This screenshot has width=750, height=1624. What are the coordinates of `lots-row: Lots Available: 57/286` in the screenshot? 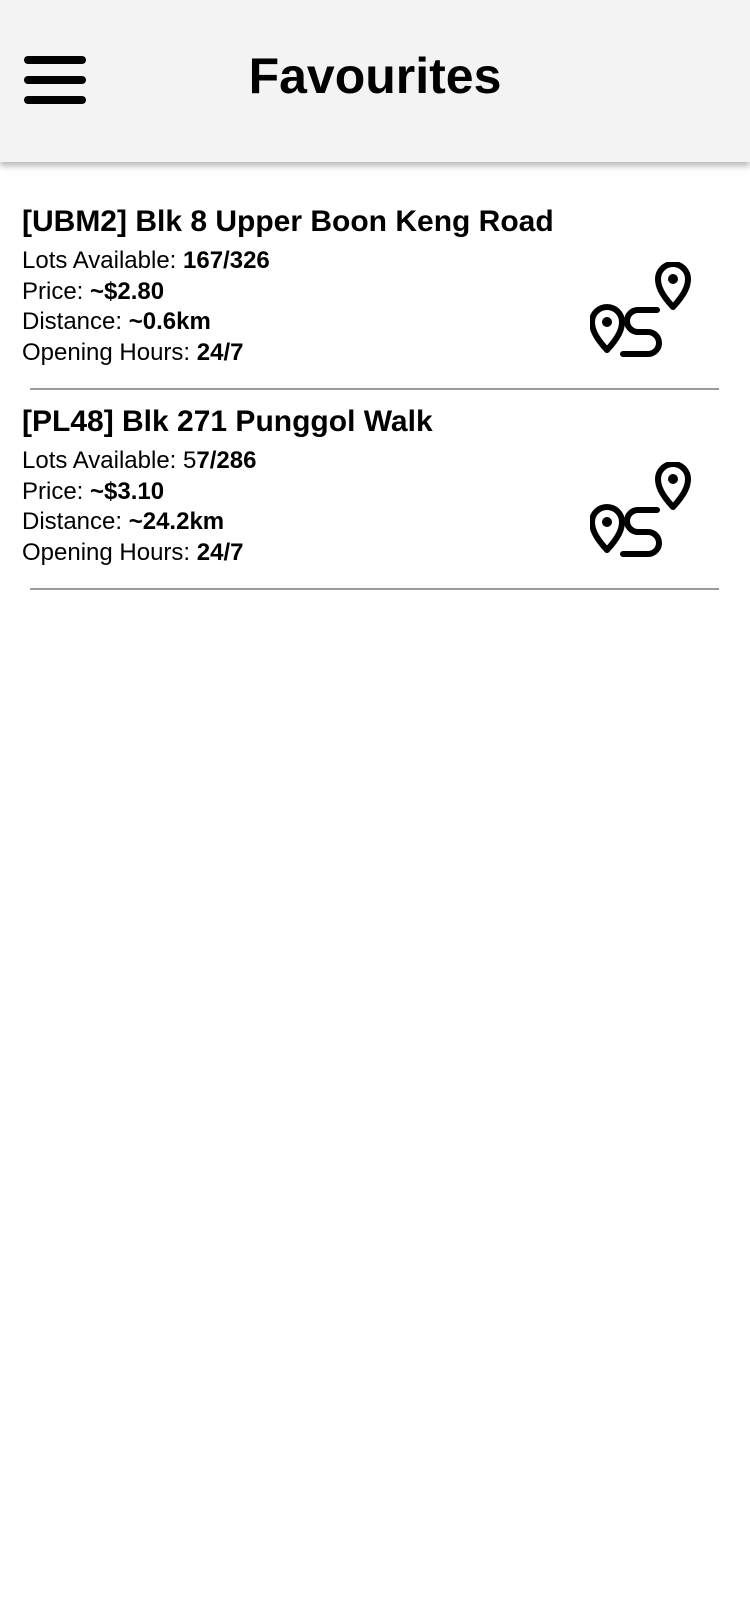 It's located at (139, 461).